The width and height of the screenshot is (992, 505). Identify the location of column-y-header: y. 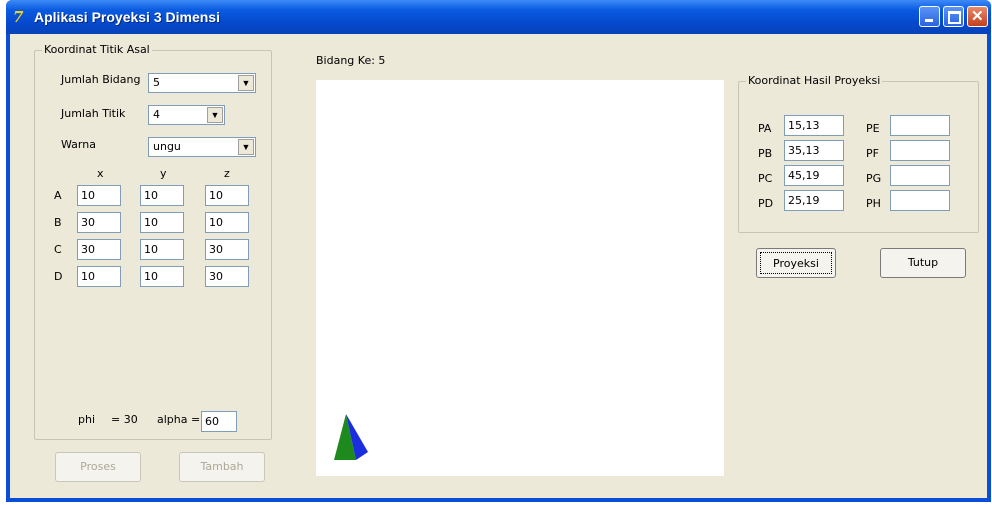
(163, 173).